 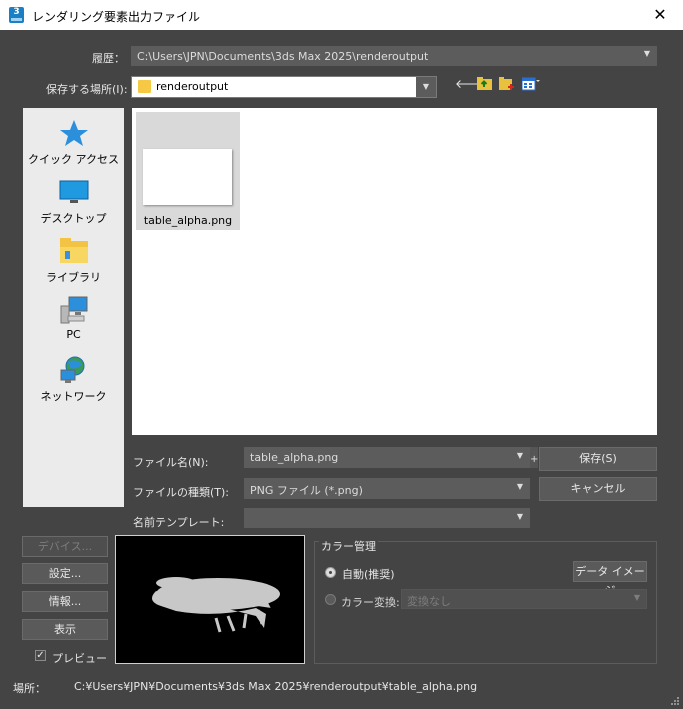 I want to click on data-image-button: データ イメージ, so click(x=610, y=579).